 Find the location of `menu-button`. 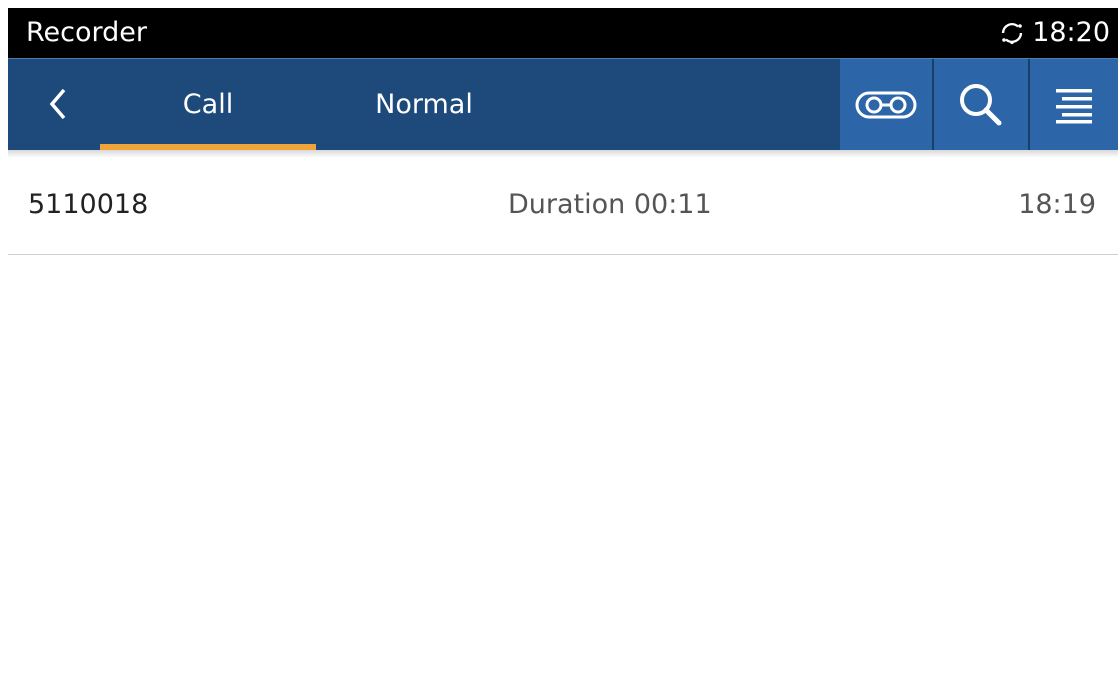

menu-button is located at coordinates (1074, 104).